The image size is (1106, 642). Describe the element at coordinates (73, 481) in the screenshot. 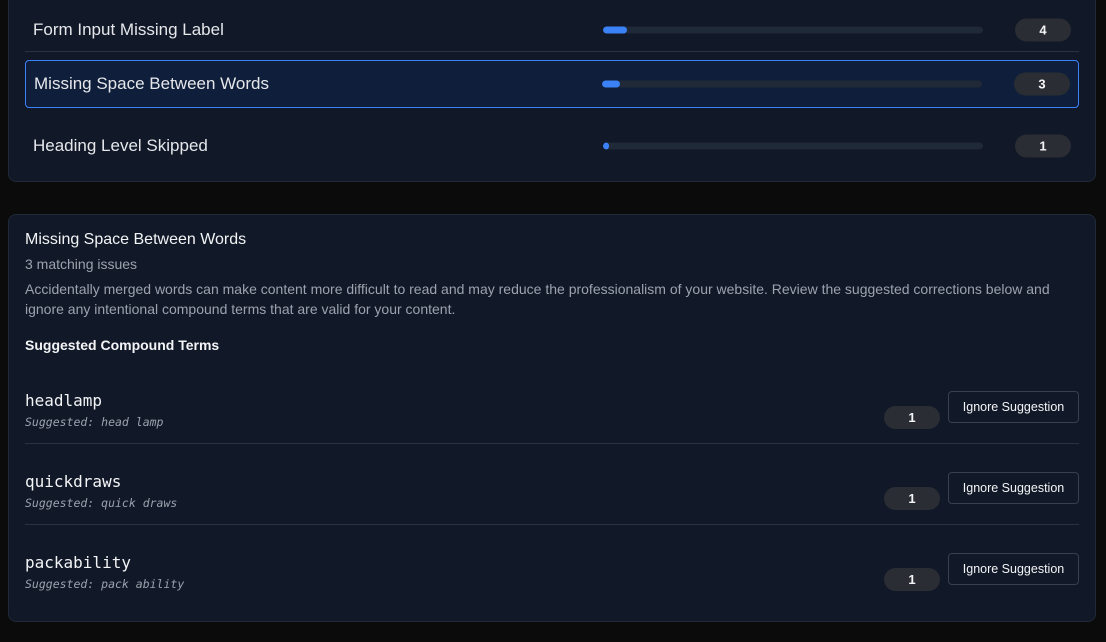

I see `term-word: quickdraws` at that location.